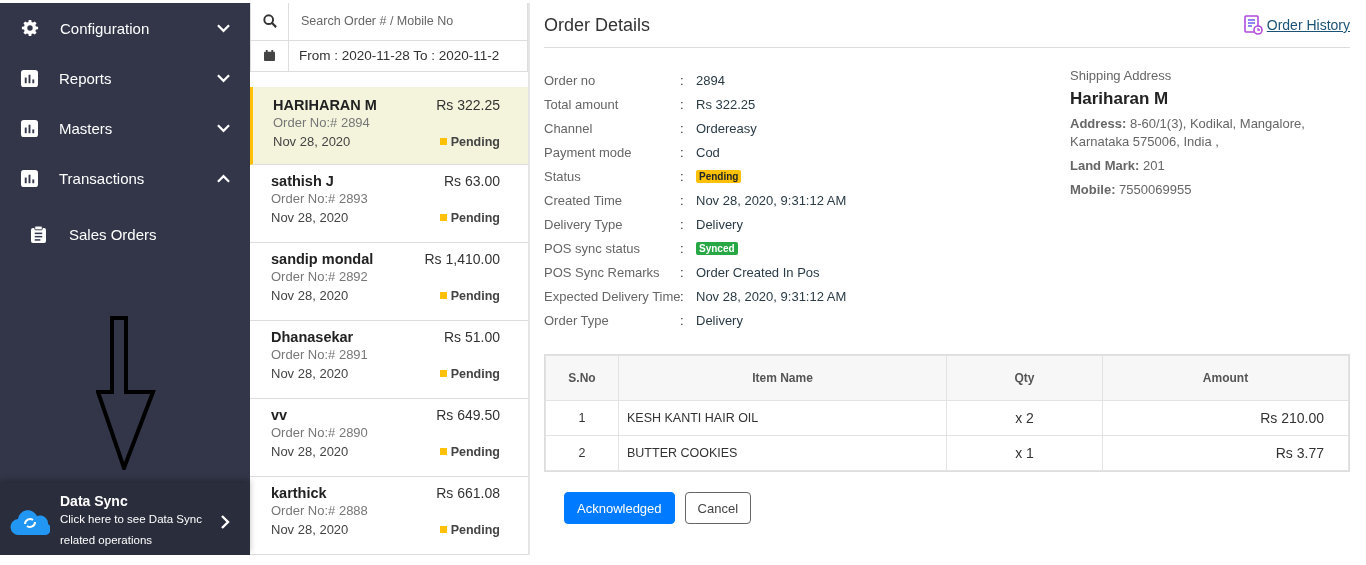 The height and width of the screenshot is (565, 1366). I want to click on column-header: Item Name, so click(782, 378).